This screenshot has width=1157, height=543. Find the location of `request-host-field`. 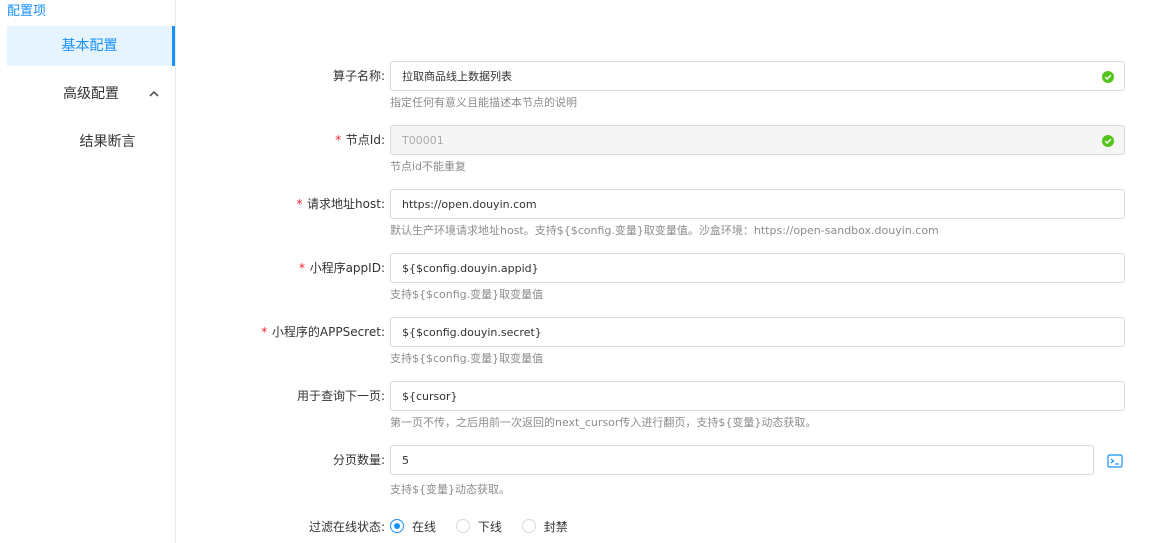

request-host-field is located at coordinates (757, 204).